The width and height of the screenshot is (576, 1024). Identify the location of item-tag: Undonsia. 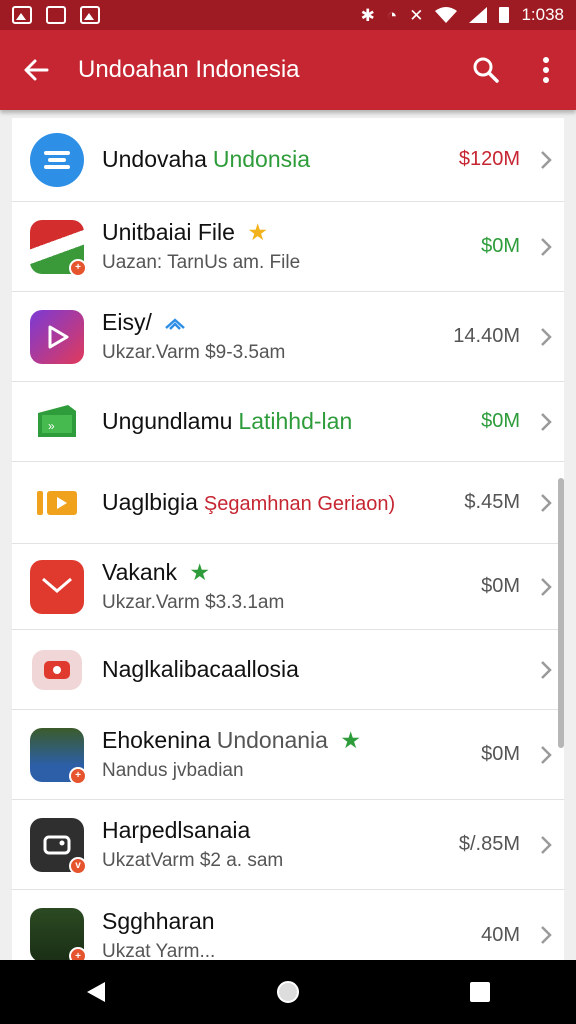
(261, 159).